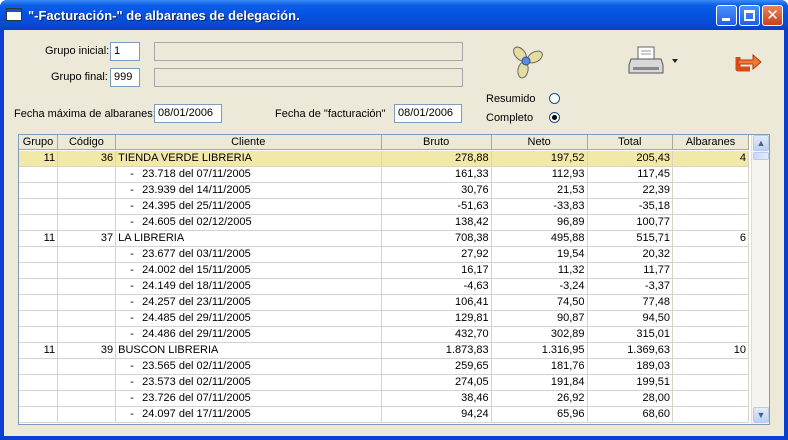  I want to click on close-icon: ✕, so click(772, 15).